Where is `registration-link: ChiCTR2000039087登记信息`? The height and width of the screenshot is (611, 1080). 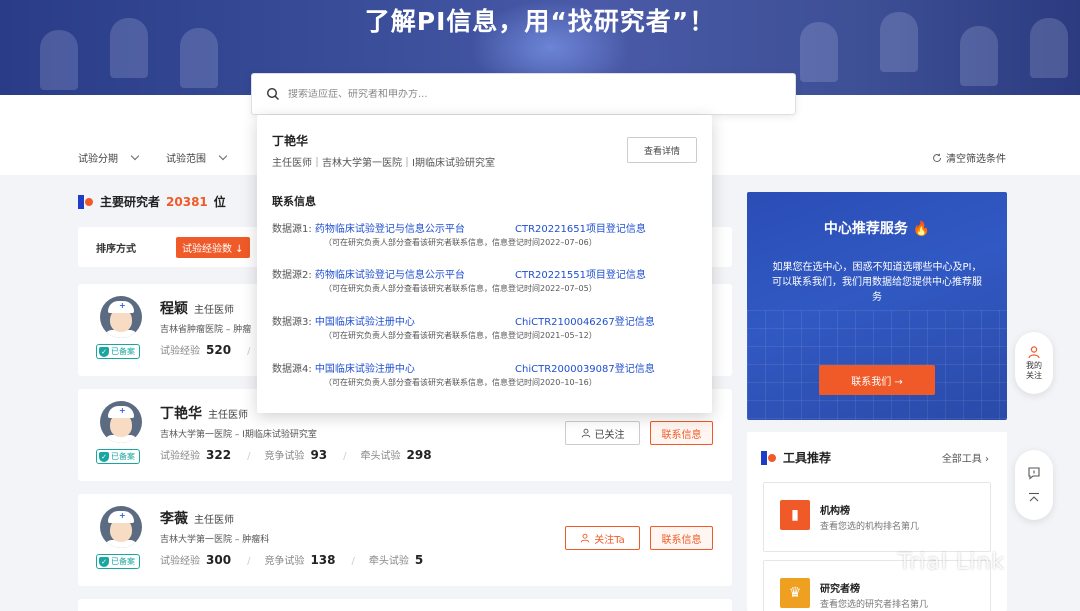
registration-link: ChiCTR2000039087登记信息 is located at coordinates (585, 367).